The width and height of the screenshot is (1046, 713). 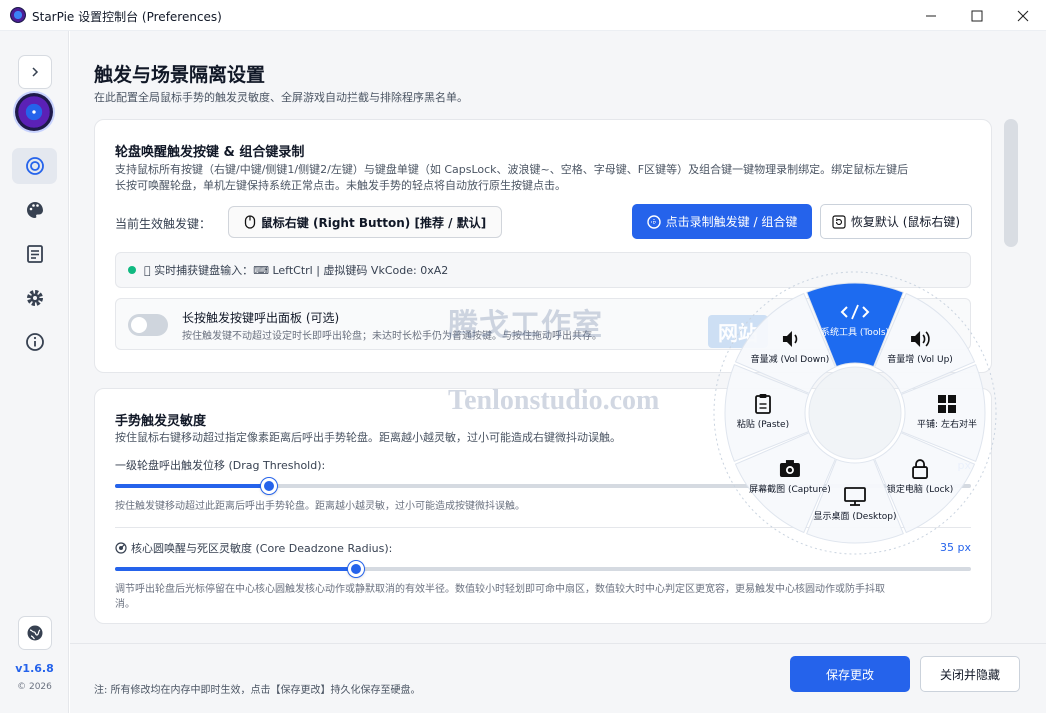 What do you see at coordinates (34, 372) in the screenshot?
I see `sidebar: v1.6.8 © 2026` at bounding box center [34, 372].